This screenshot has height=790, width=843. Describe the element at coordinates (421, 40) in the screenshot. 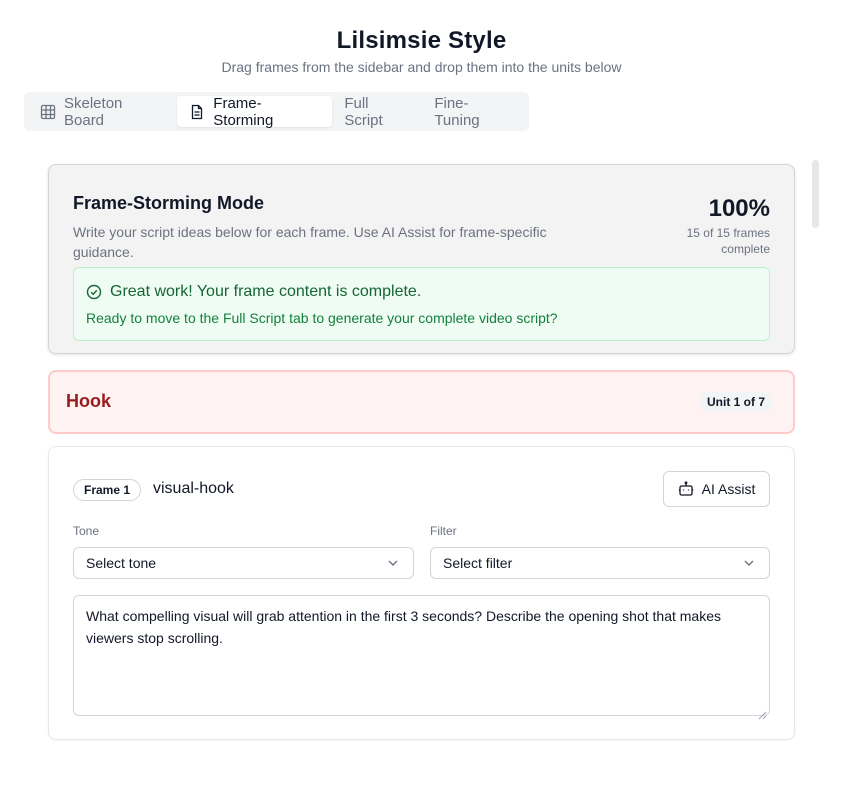

I see `page-title: Lilsimsie Style` at that location.